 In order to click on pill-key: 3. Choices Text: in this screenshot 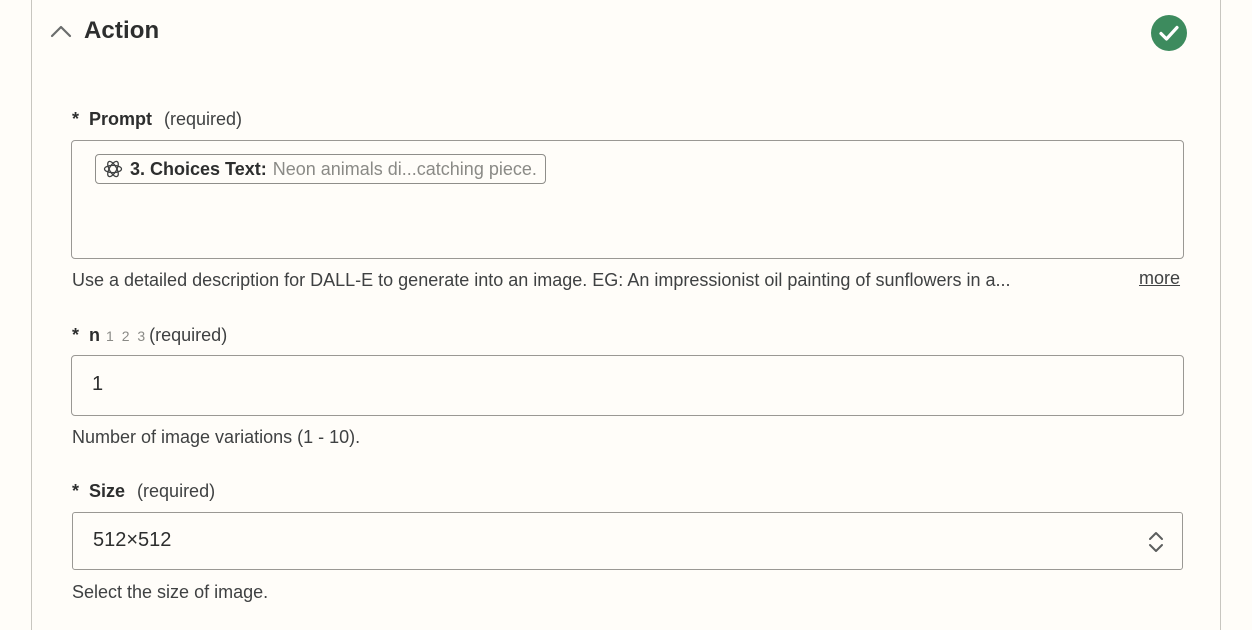, I will do `click(198, 168)`.